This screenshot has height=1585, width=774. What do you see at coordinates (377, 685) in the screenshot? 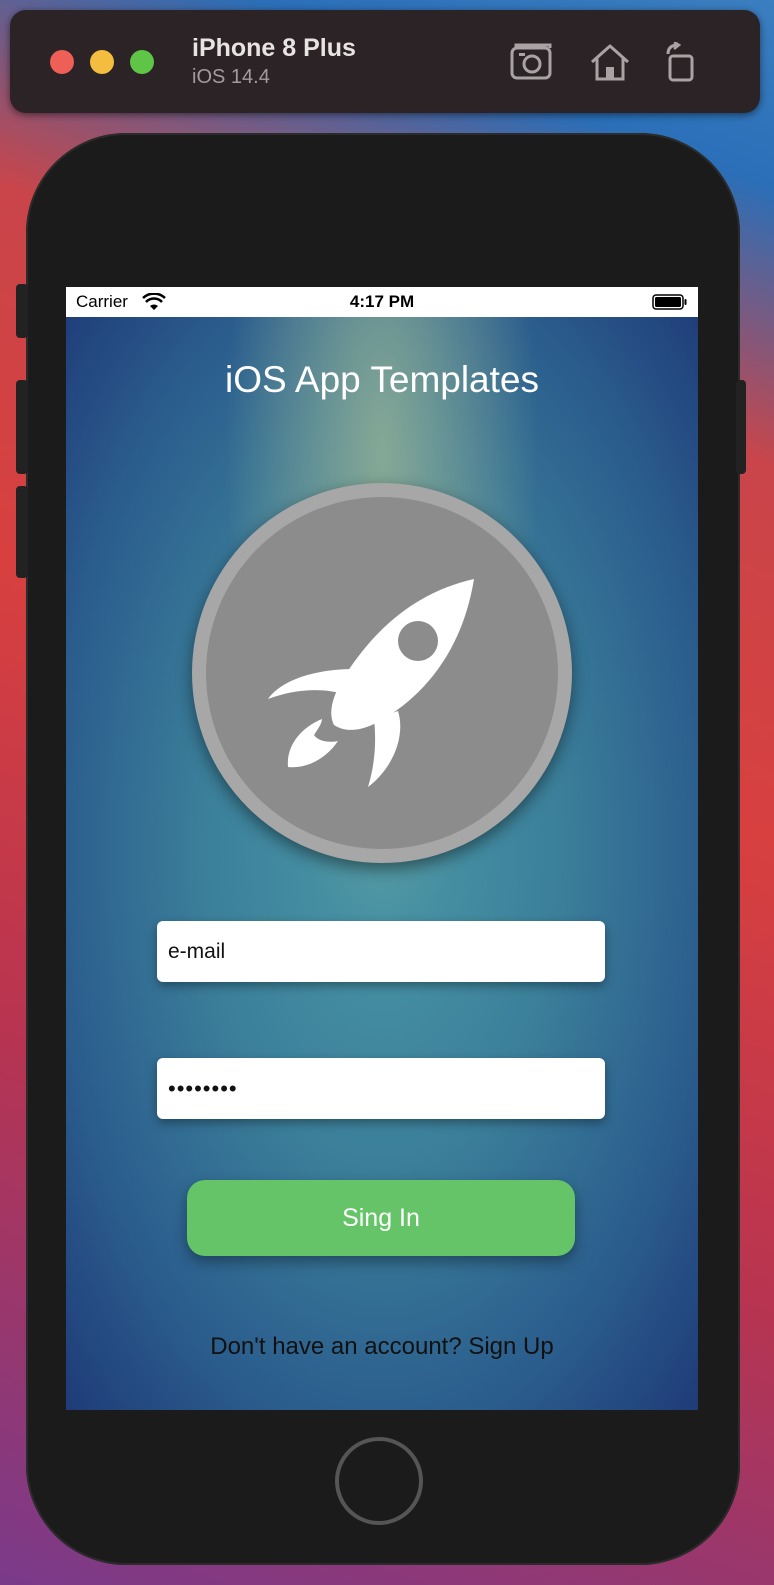
I see `rocket-icon` at bounding box center [377, 685].